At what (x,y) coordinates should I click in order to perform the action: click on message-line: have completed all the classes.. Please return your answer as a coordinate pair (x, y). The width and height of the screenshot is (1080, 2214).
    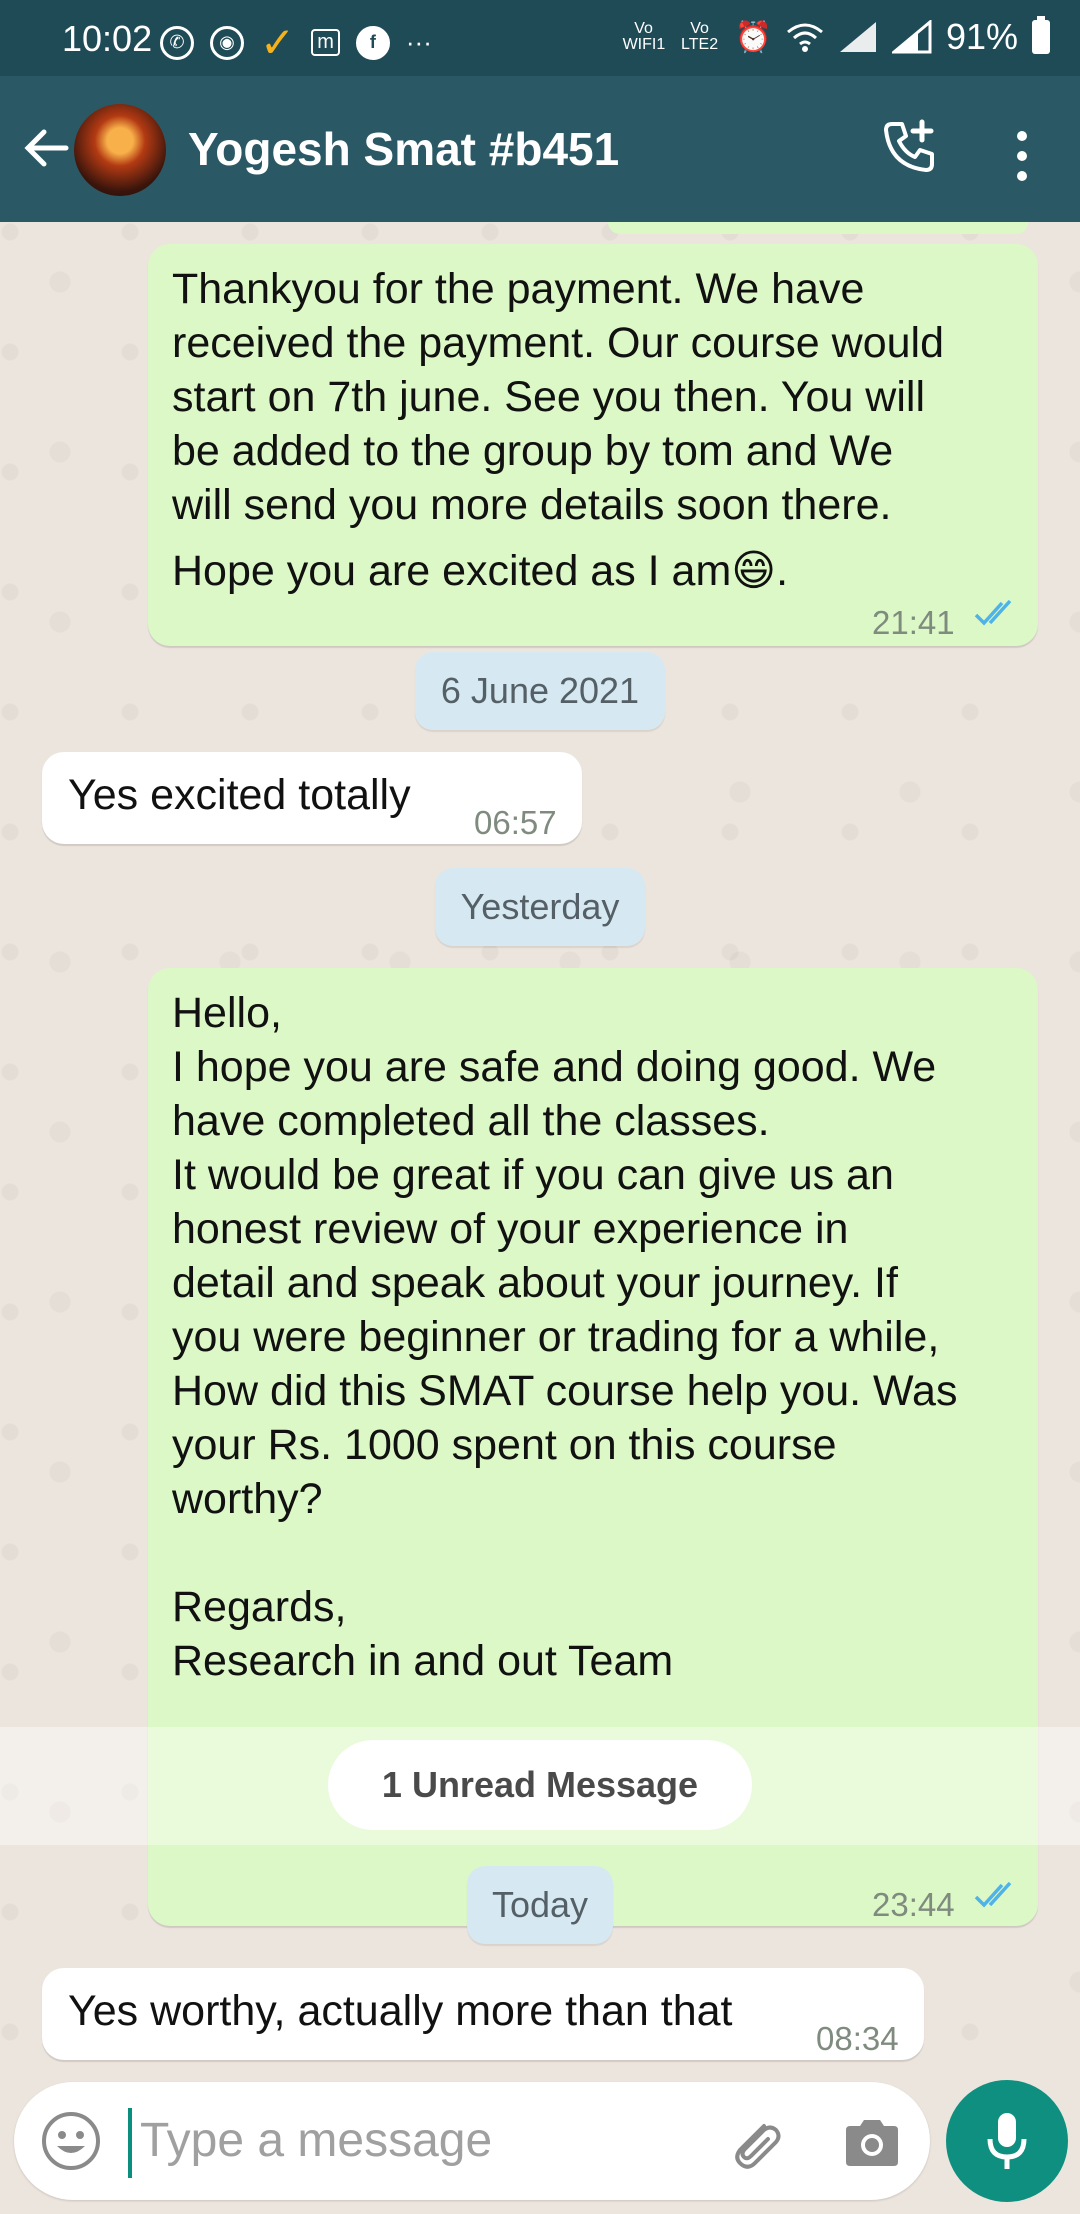
    Looking at the image, I should click on (471, 1121).